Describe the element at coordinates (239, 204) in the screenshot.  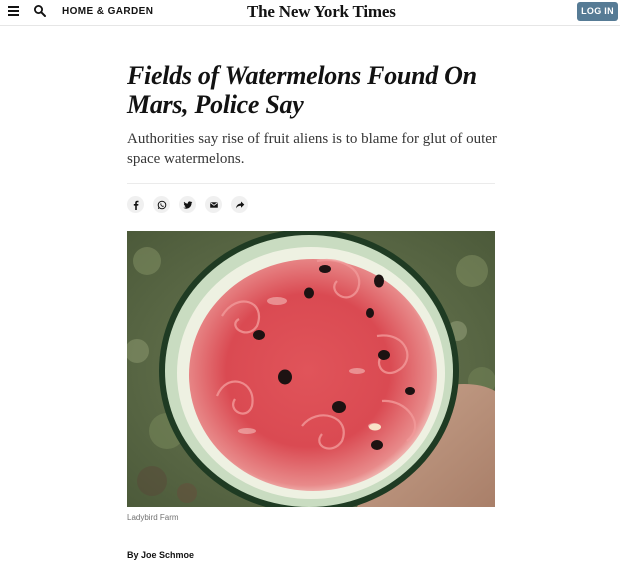
I see `share-arrow-icon` at that location.